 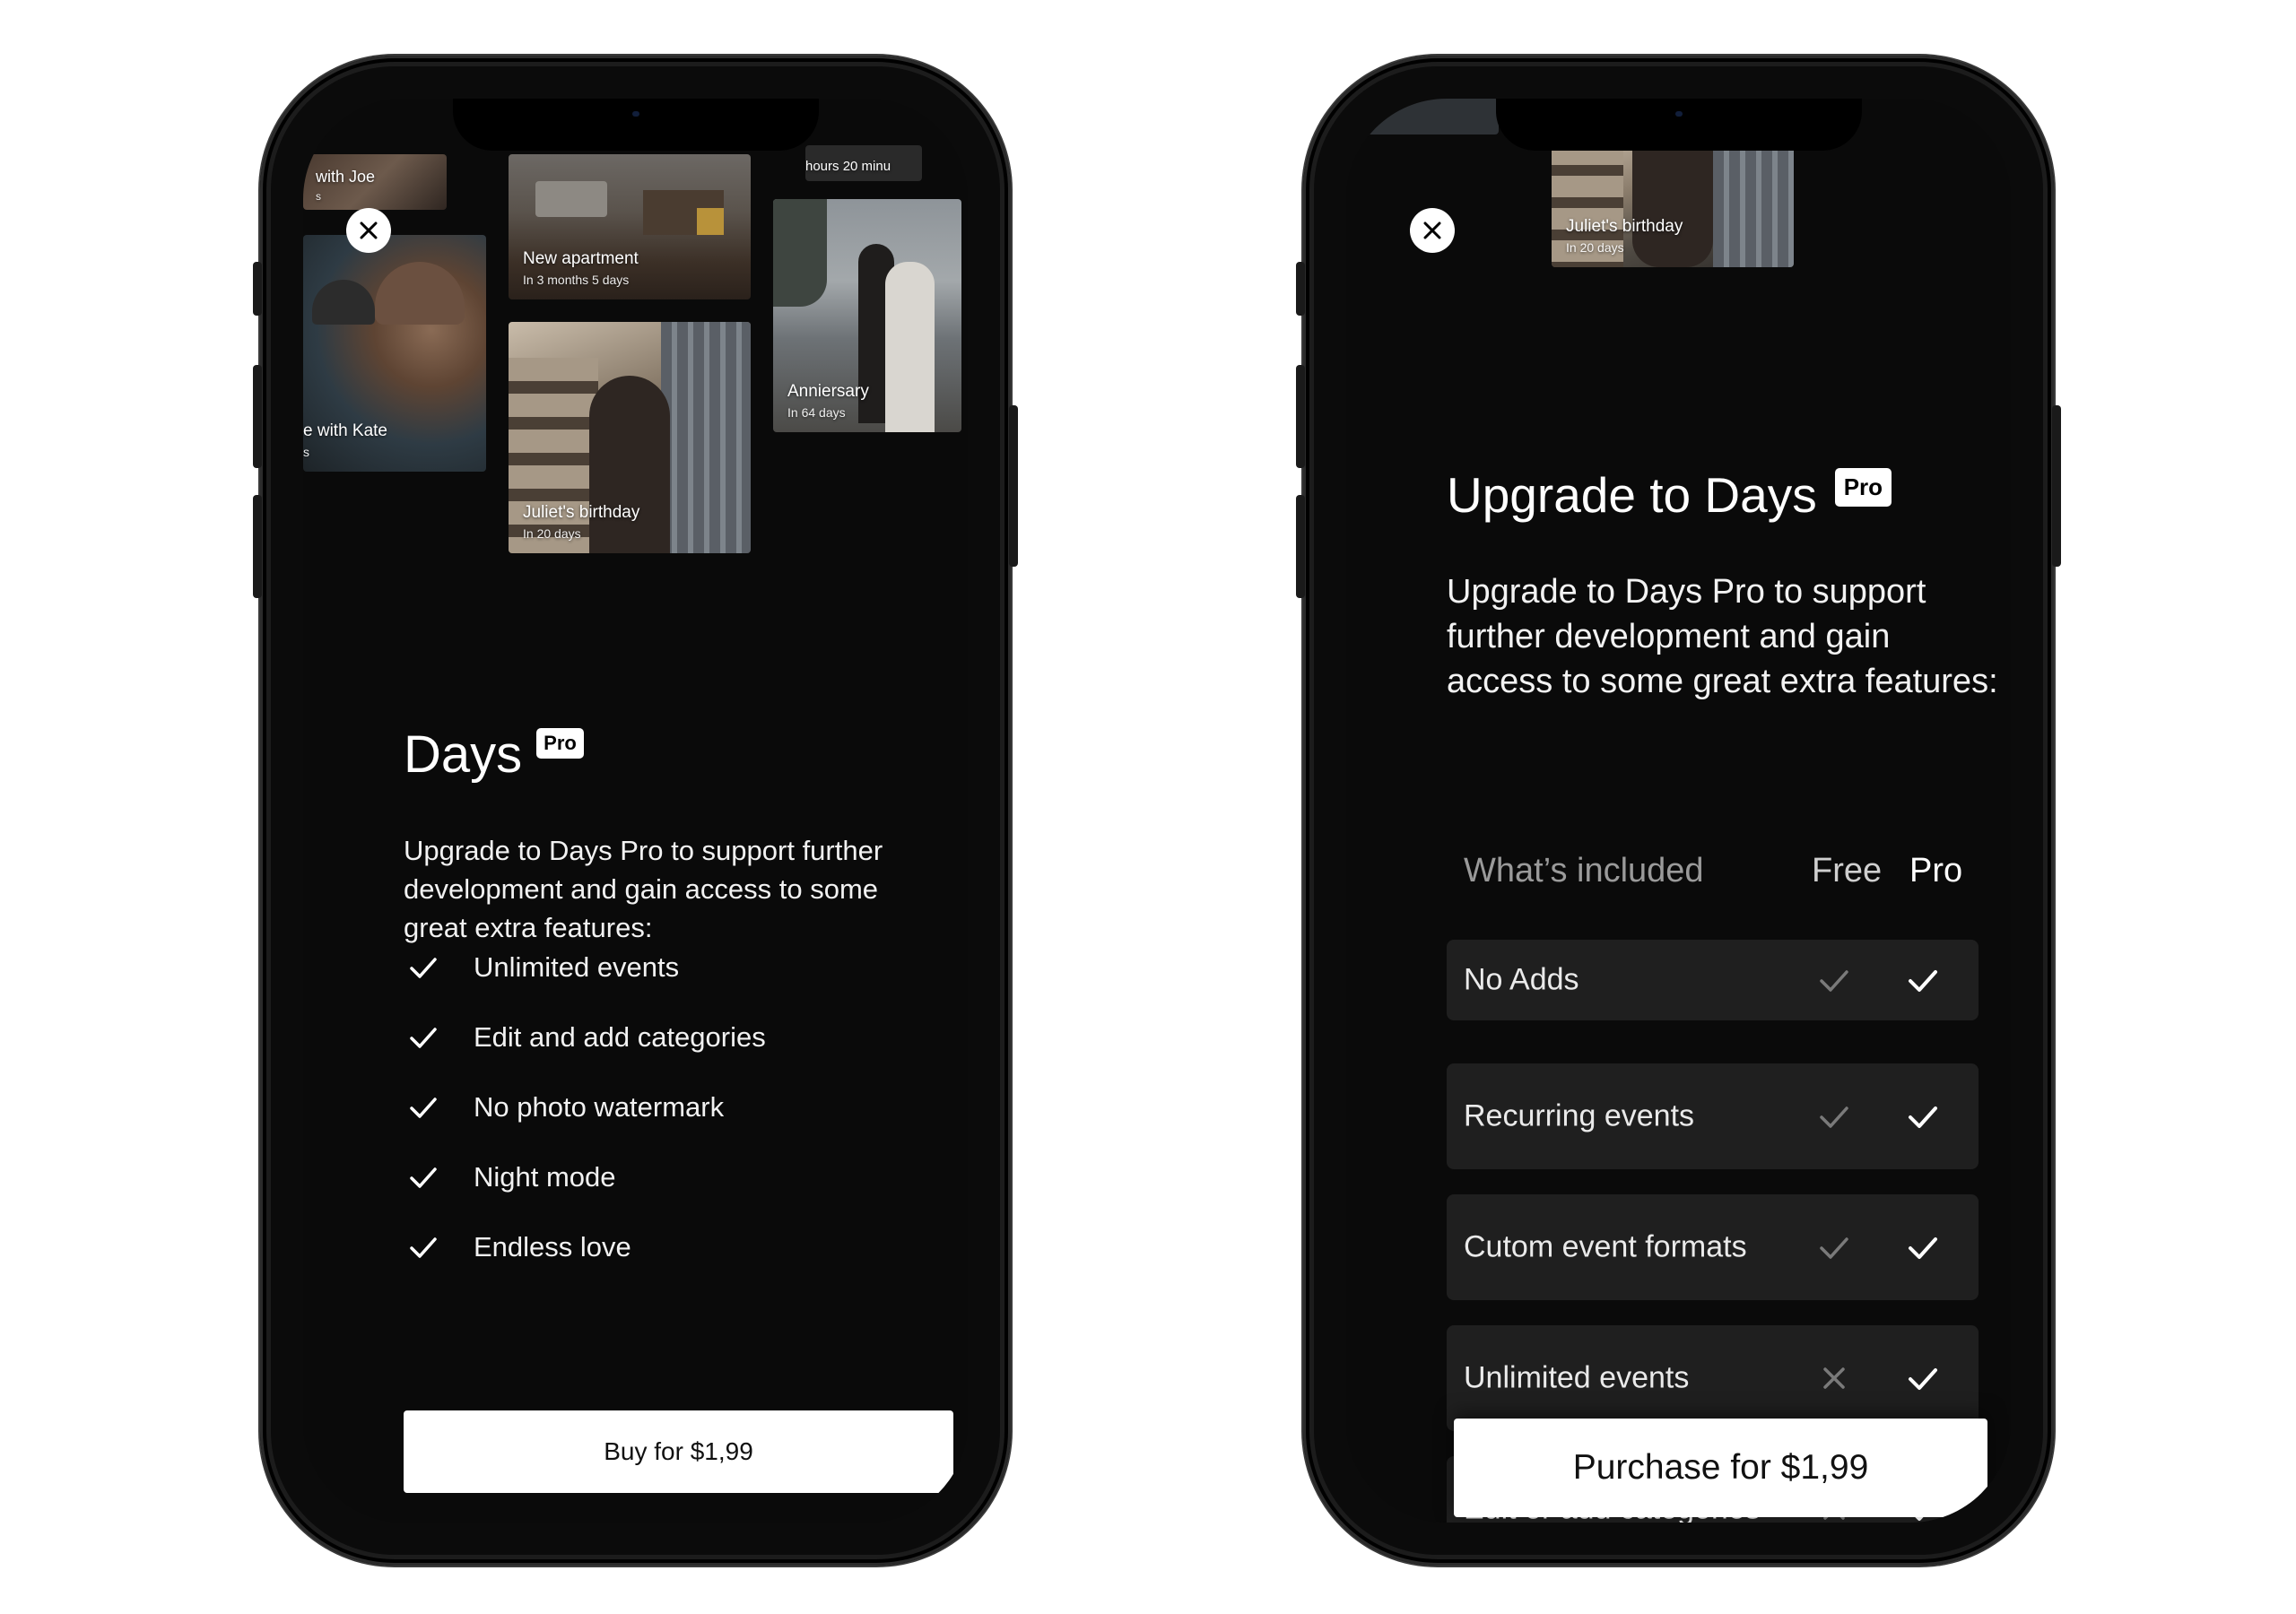 What do you see at coordinates (1521, 979) in the screenshot?
I see `row-label: No Adds` at bounding box center [1521, 979].